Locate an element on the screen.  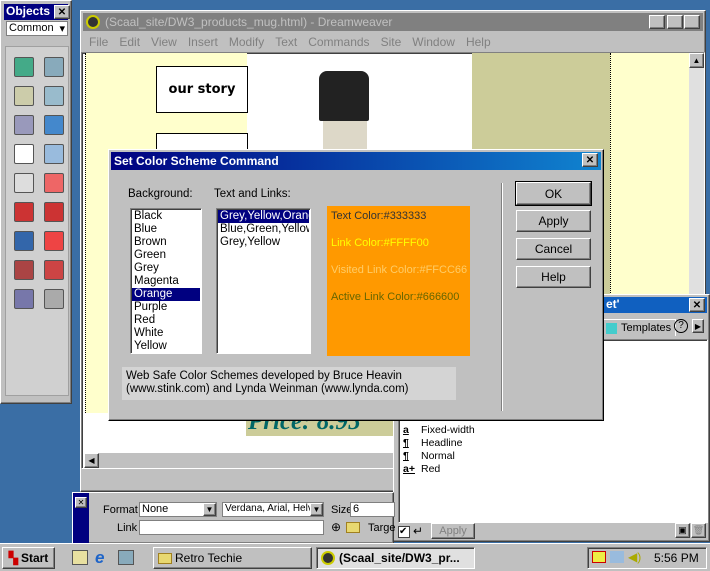
scheme-option: Grey,Yellow,Orange is located at coordinates (263, 216).